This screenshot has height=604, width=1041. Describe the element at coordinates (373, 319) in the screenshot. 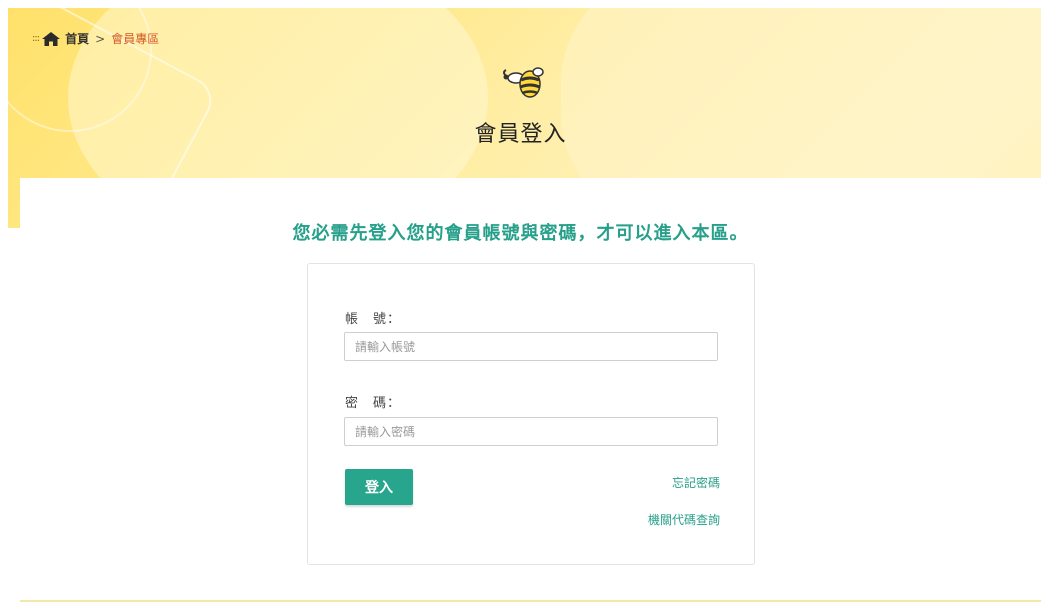

I see `account-label: 帳 號：` at that location.